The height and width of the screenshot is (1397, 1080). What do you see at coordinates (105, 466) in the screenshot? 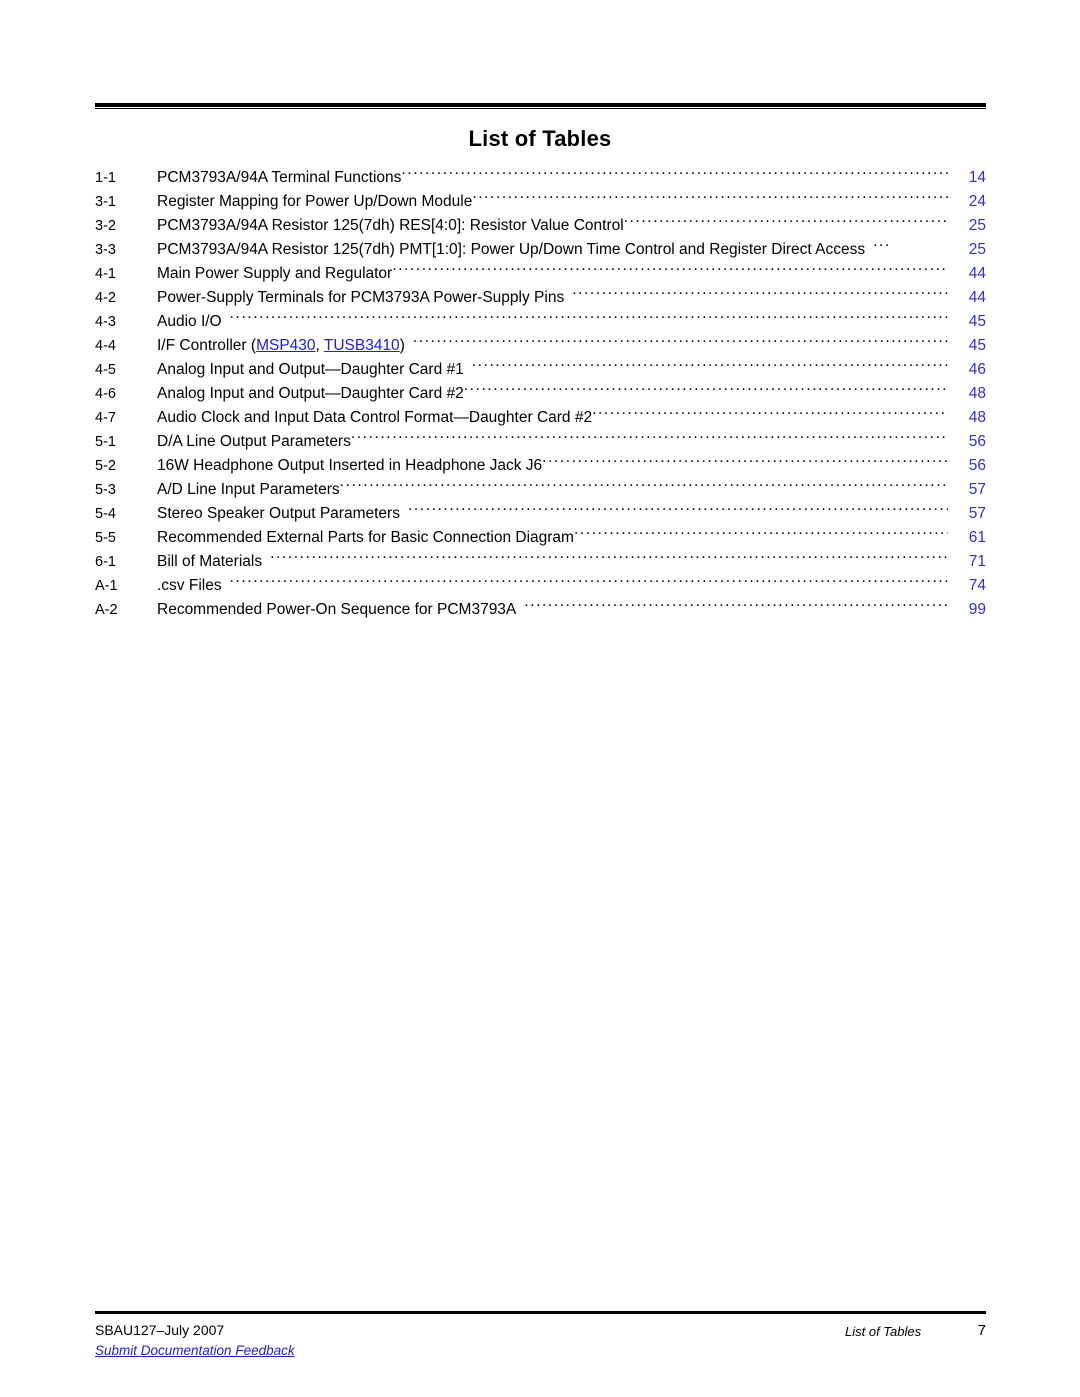
I see `toc-entry-number: 5-2` at bounding box center [105, 466].